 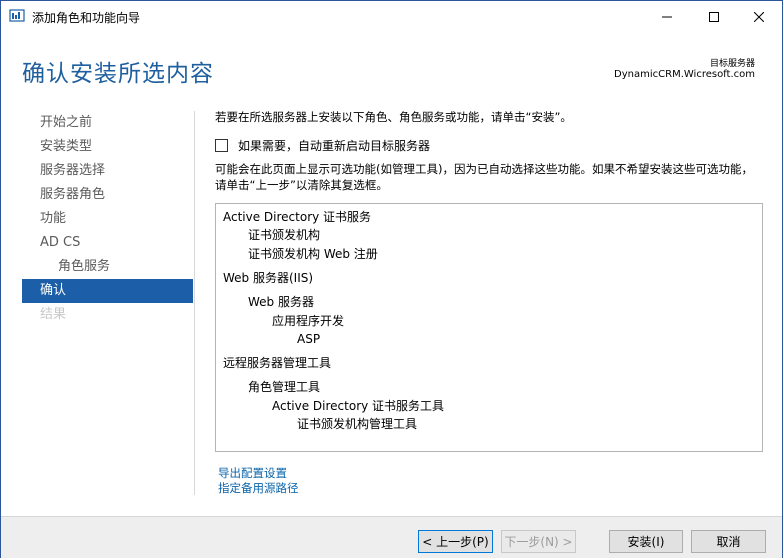 What do you see at coordinates (334, 145) in the screenshot?
I see `restart-label: 如果需要，自动重新启动目标服务器` at bounding box center [334, 145].